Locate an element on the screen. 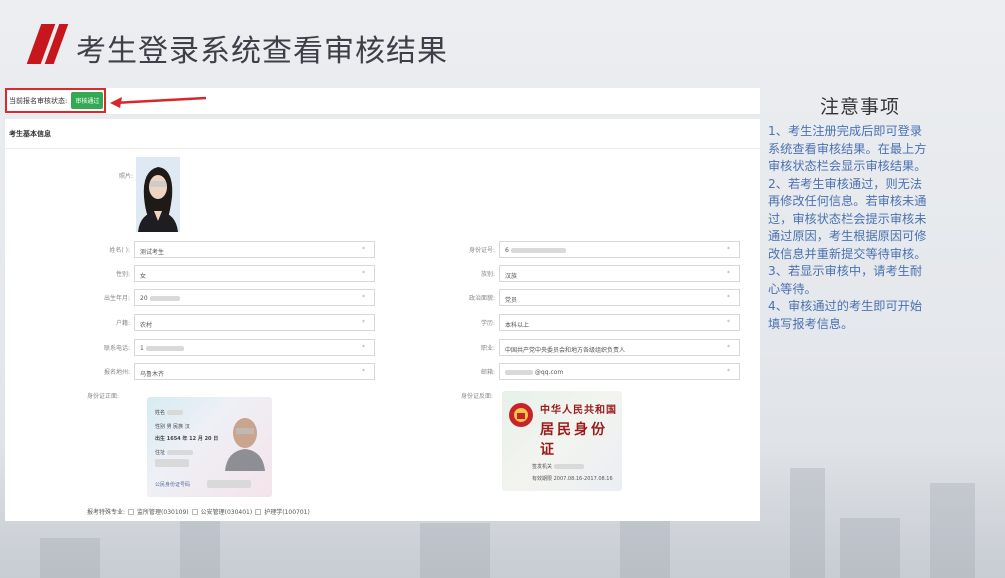 The height and width of the screenshot is (578, 1005). field-phone: 联系电话: 1 * is located at coordinates (239, 347).